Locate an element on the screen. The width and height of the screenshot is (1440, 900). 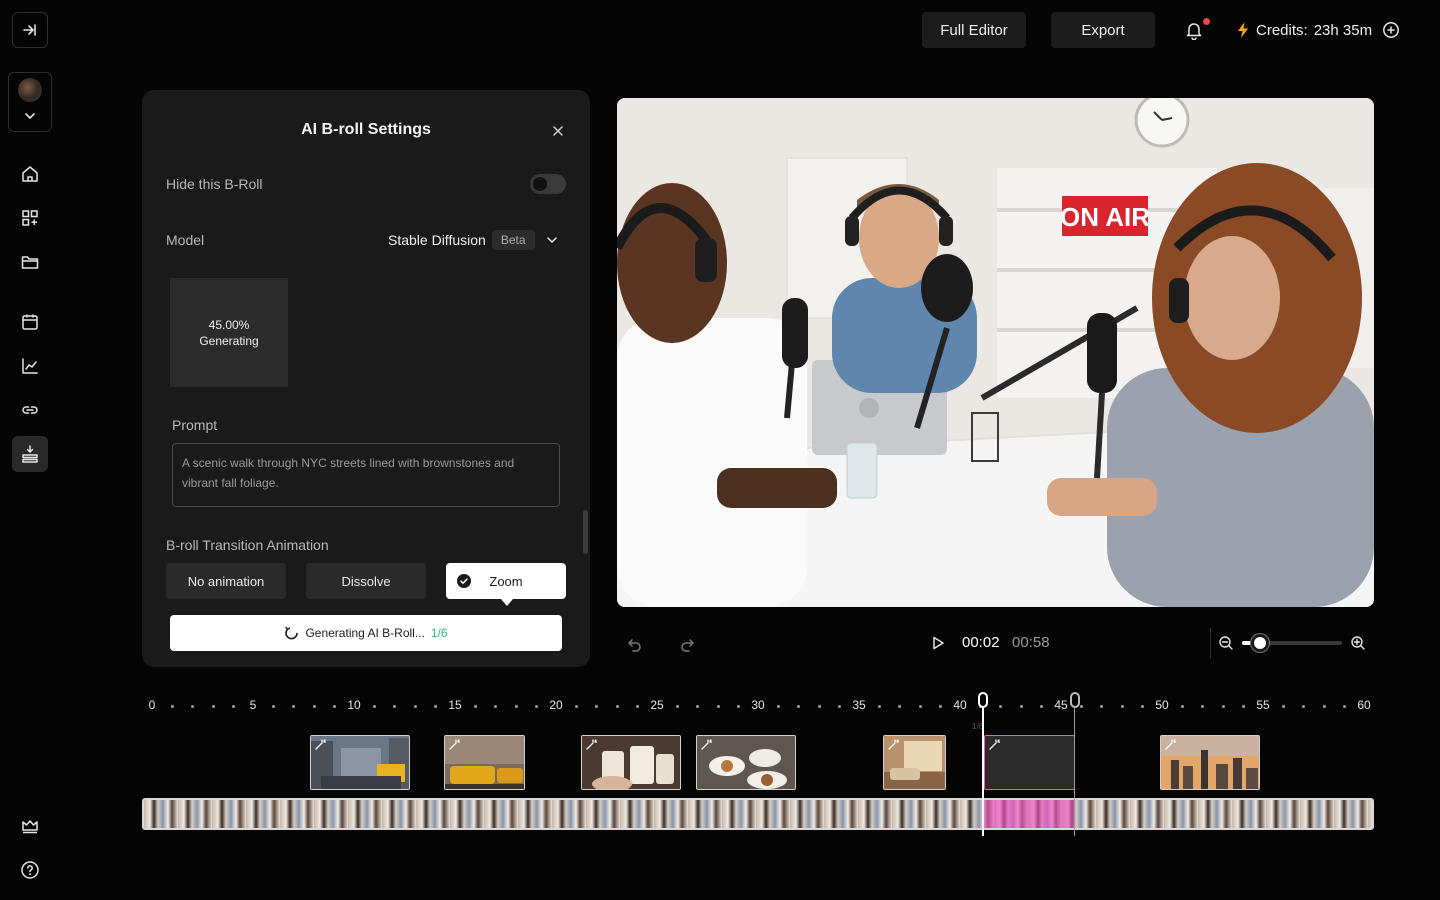
playhead-line is located at coordinates (983, 768).